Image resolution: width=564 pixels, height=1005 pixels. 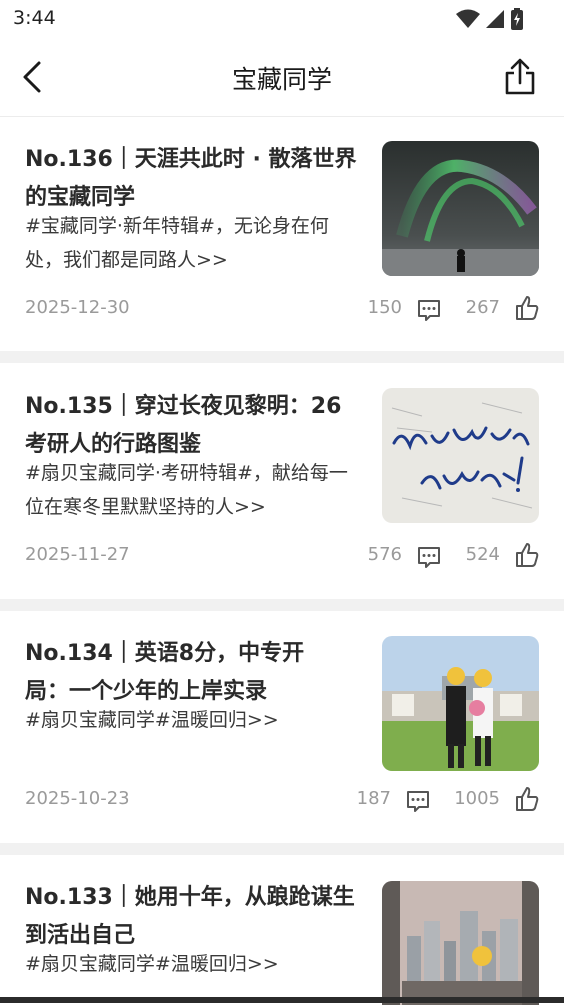 I want to click on bottom-edge, so click(x=282, y=1000).